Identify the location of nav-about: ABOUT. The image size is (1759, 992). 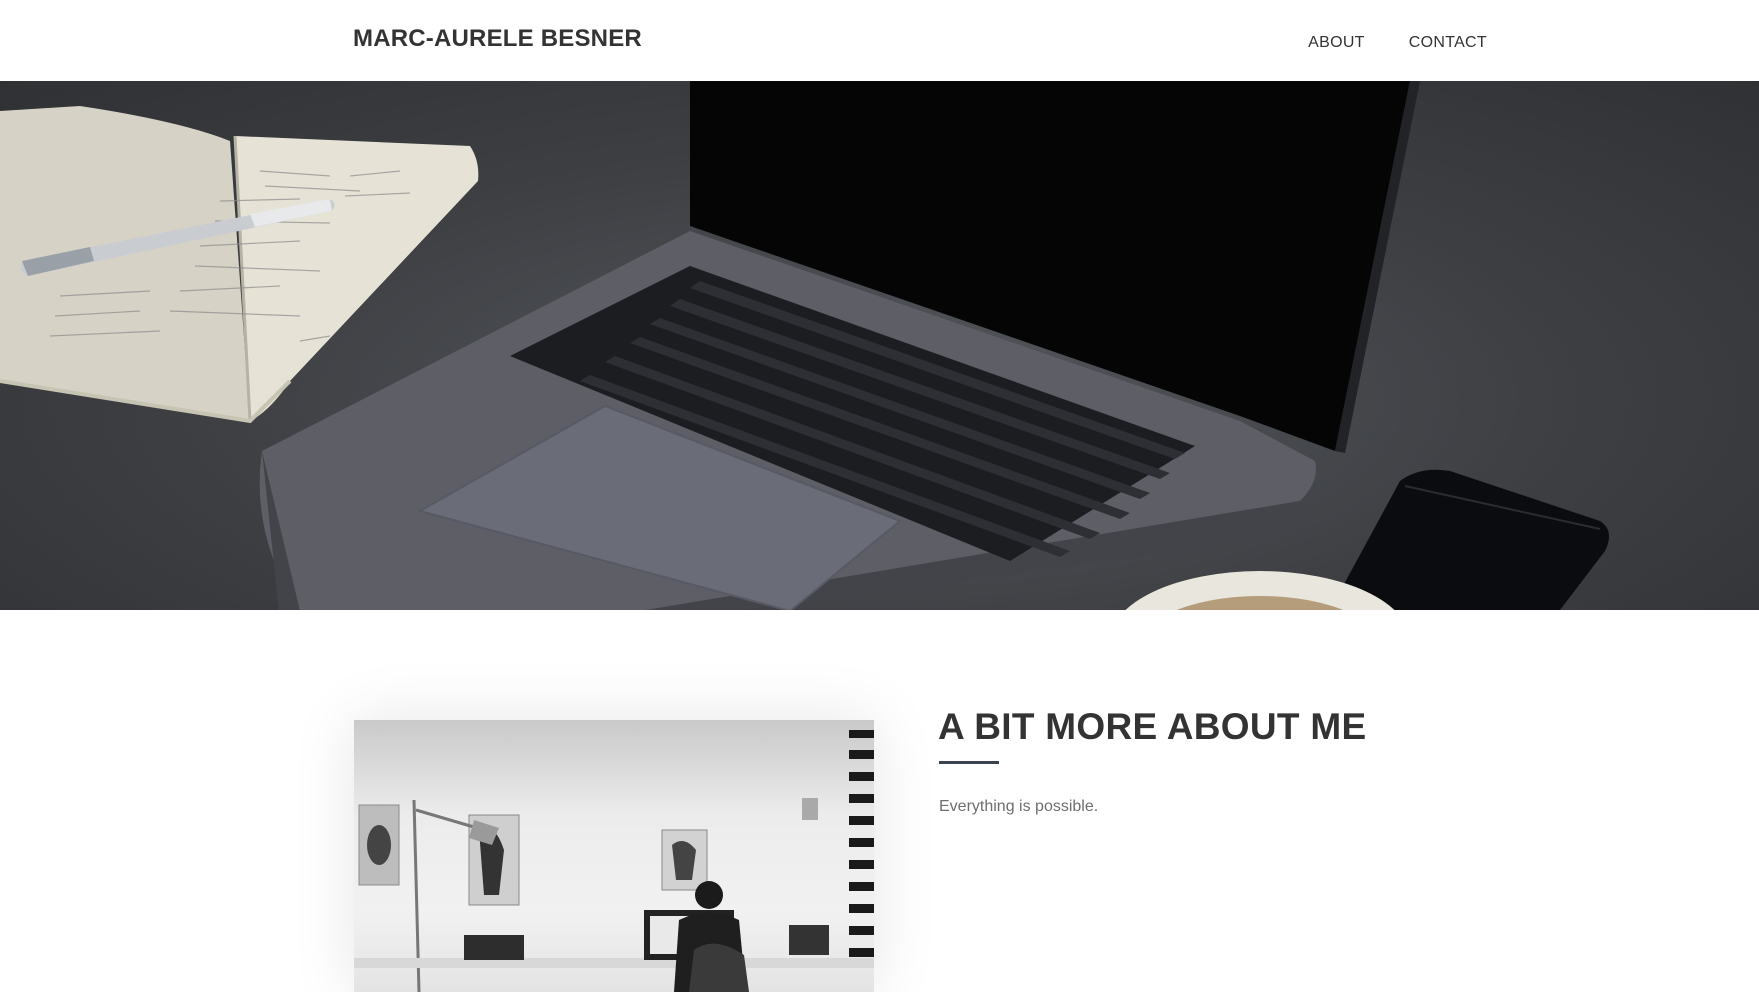
(1336, 43).